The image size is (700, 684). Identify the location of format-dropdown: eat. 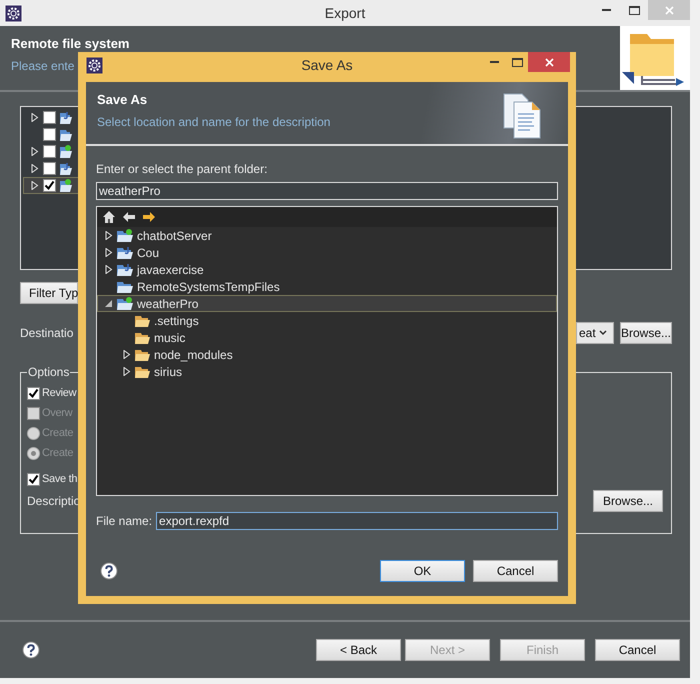
(595, 333).